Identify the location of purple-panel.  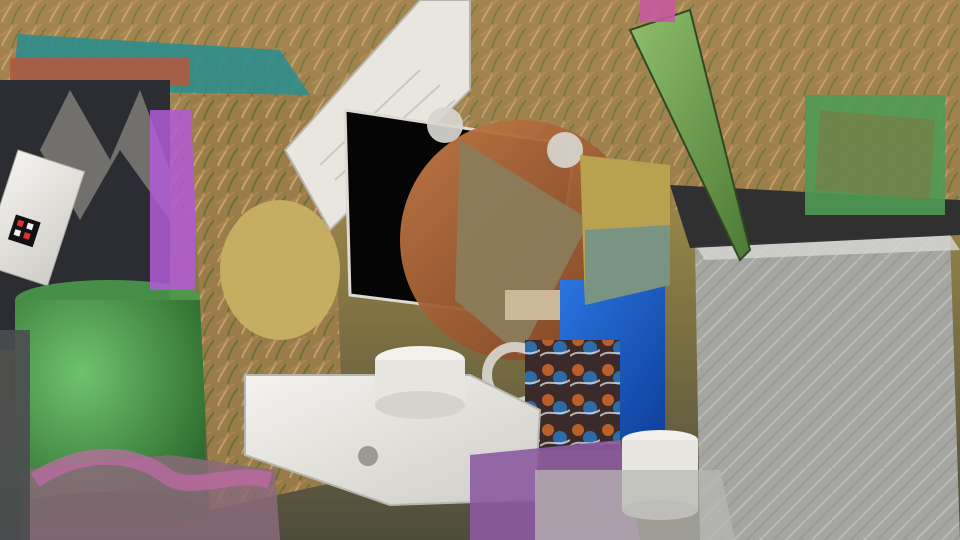
(172, 200).